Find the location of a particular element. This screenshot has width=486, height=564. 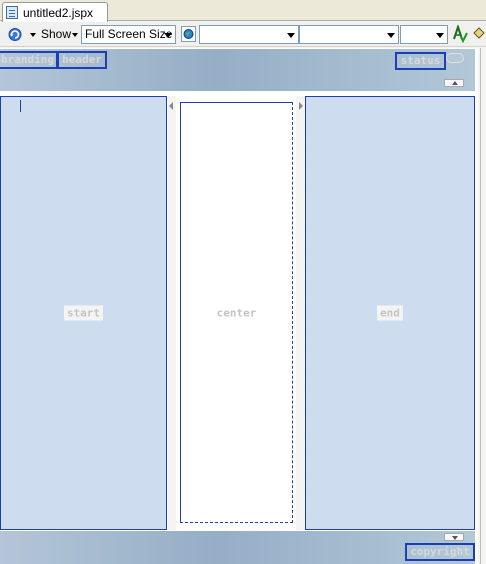

bottom-facet-band is located at coordinates (237, 547).